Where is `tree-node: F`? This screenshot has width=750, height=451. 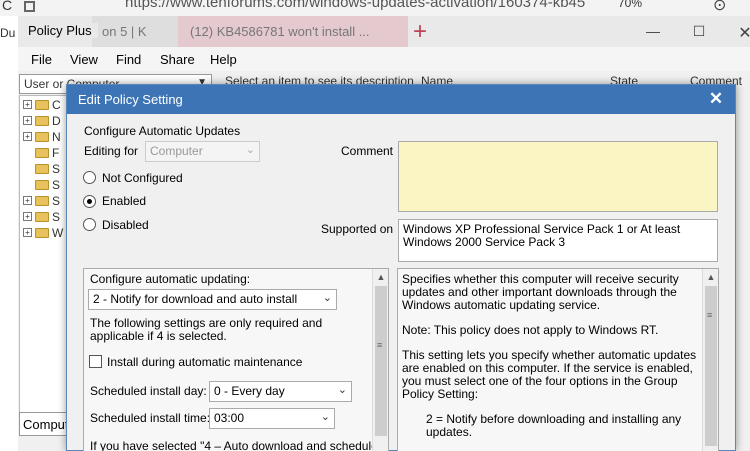
tree-node: F is located at coordinates (45, 153).